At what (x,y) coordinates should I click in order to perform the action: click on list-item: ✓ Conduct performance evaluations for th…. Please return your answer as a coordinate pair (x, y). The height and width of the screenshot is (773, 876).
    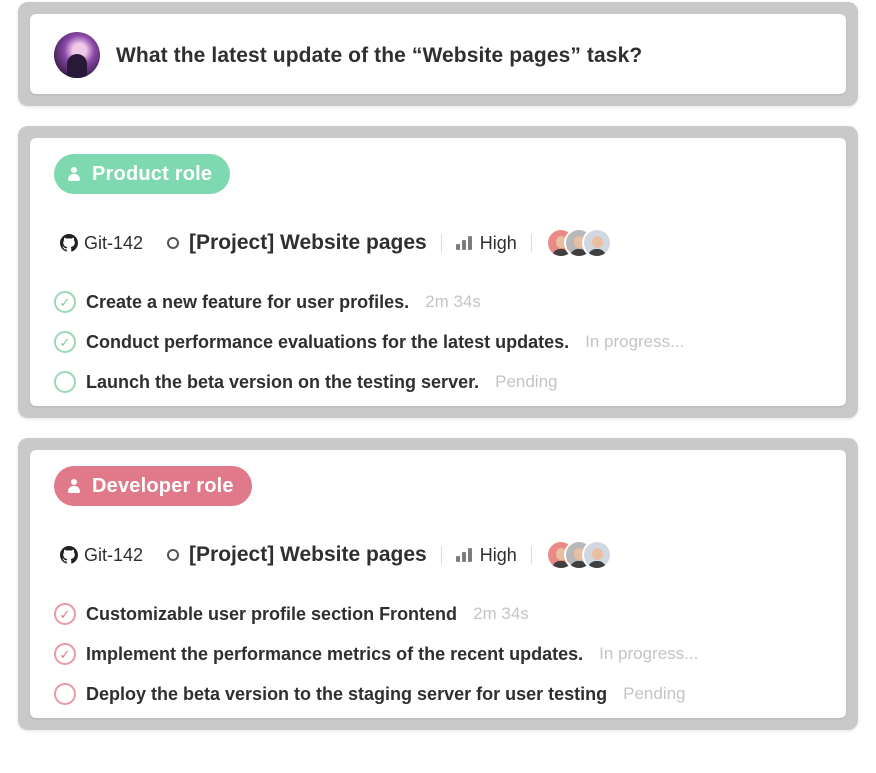
    Looking at the image, I should click on (369, 342).